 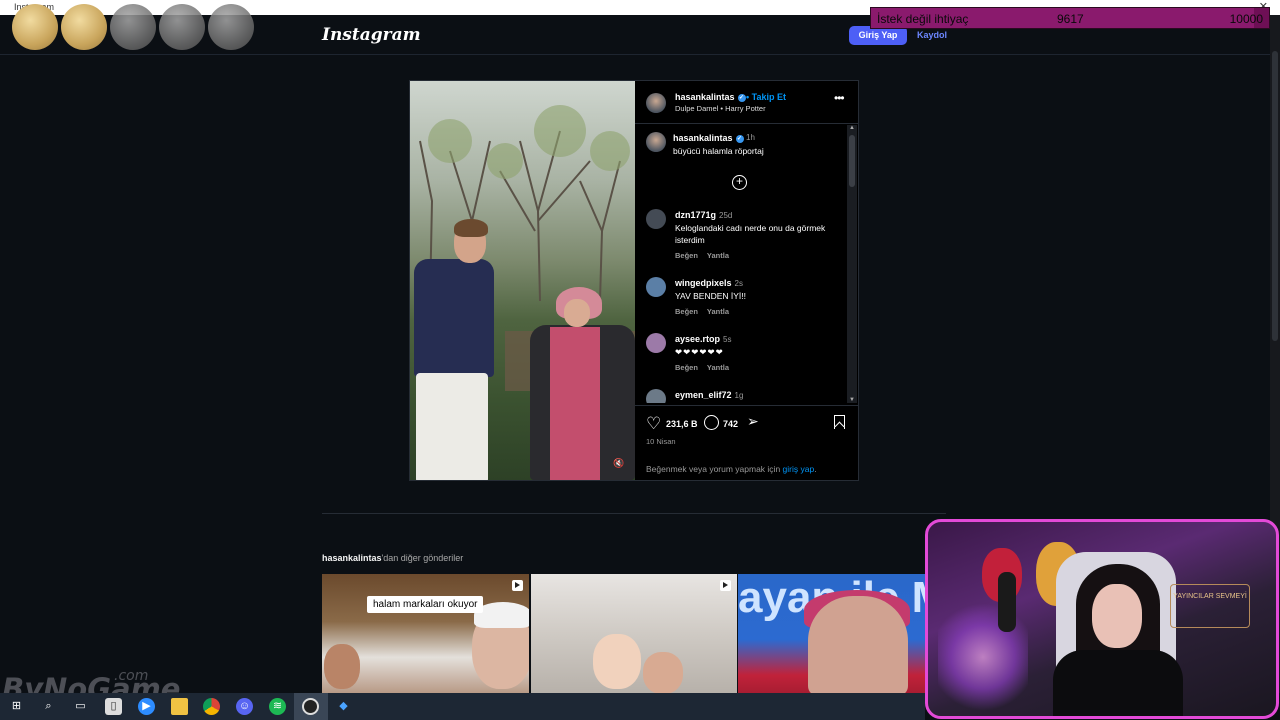 What do you see at coordinates (709, 395) in the screenshot?
I see `comment-username: eymen_elif72 1g` at bounding box center [709, 395].